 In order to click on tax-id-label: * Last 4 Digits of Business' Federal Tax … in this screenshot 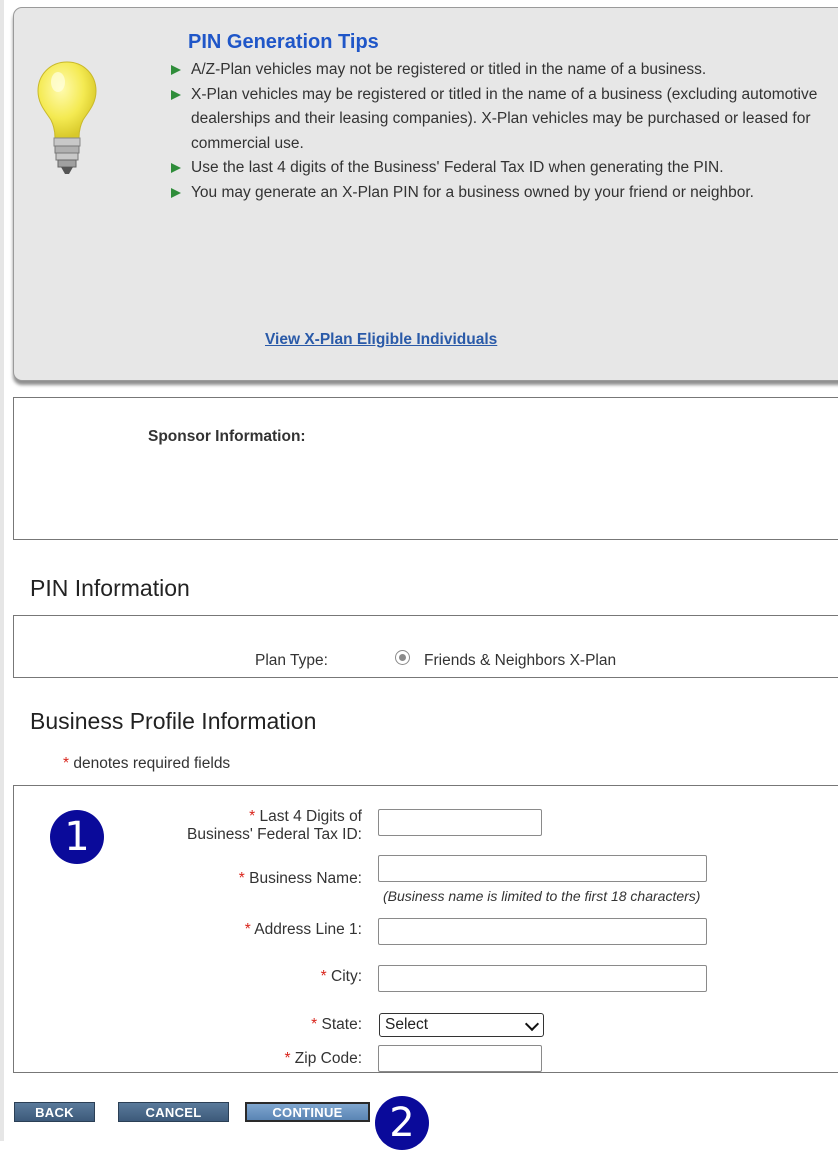, I will do `click(274, 825)`.